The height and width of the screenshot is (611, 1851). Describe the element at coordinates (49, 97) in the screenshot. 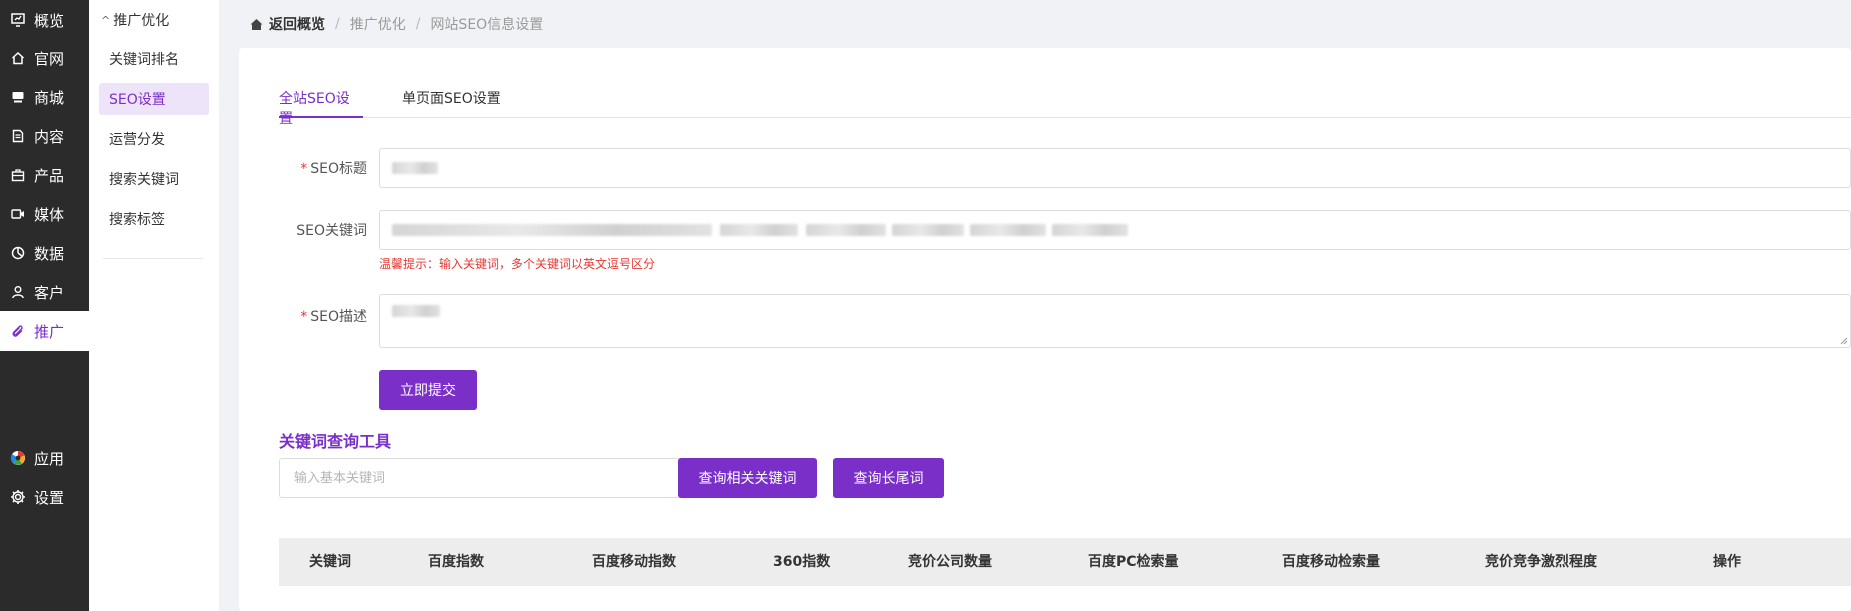

I see `nav-label: 商城` at that location.